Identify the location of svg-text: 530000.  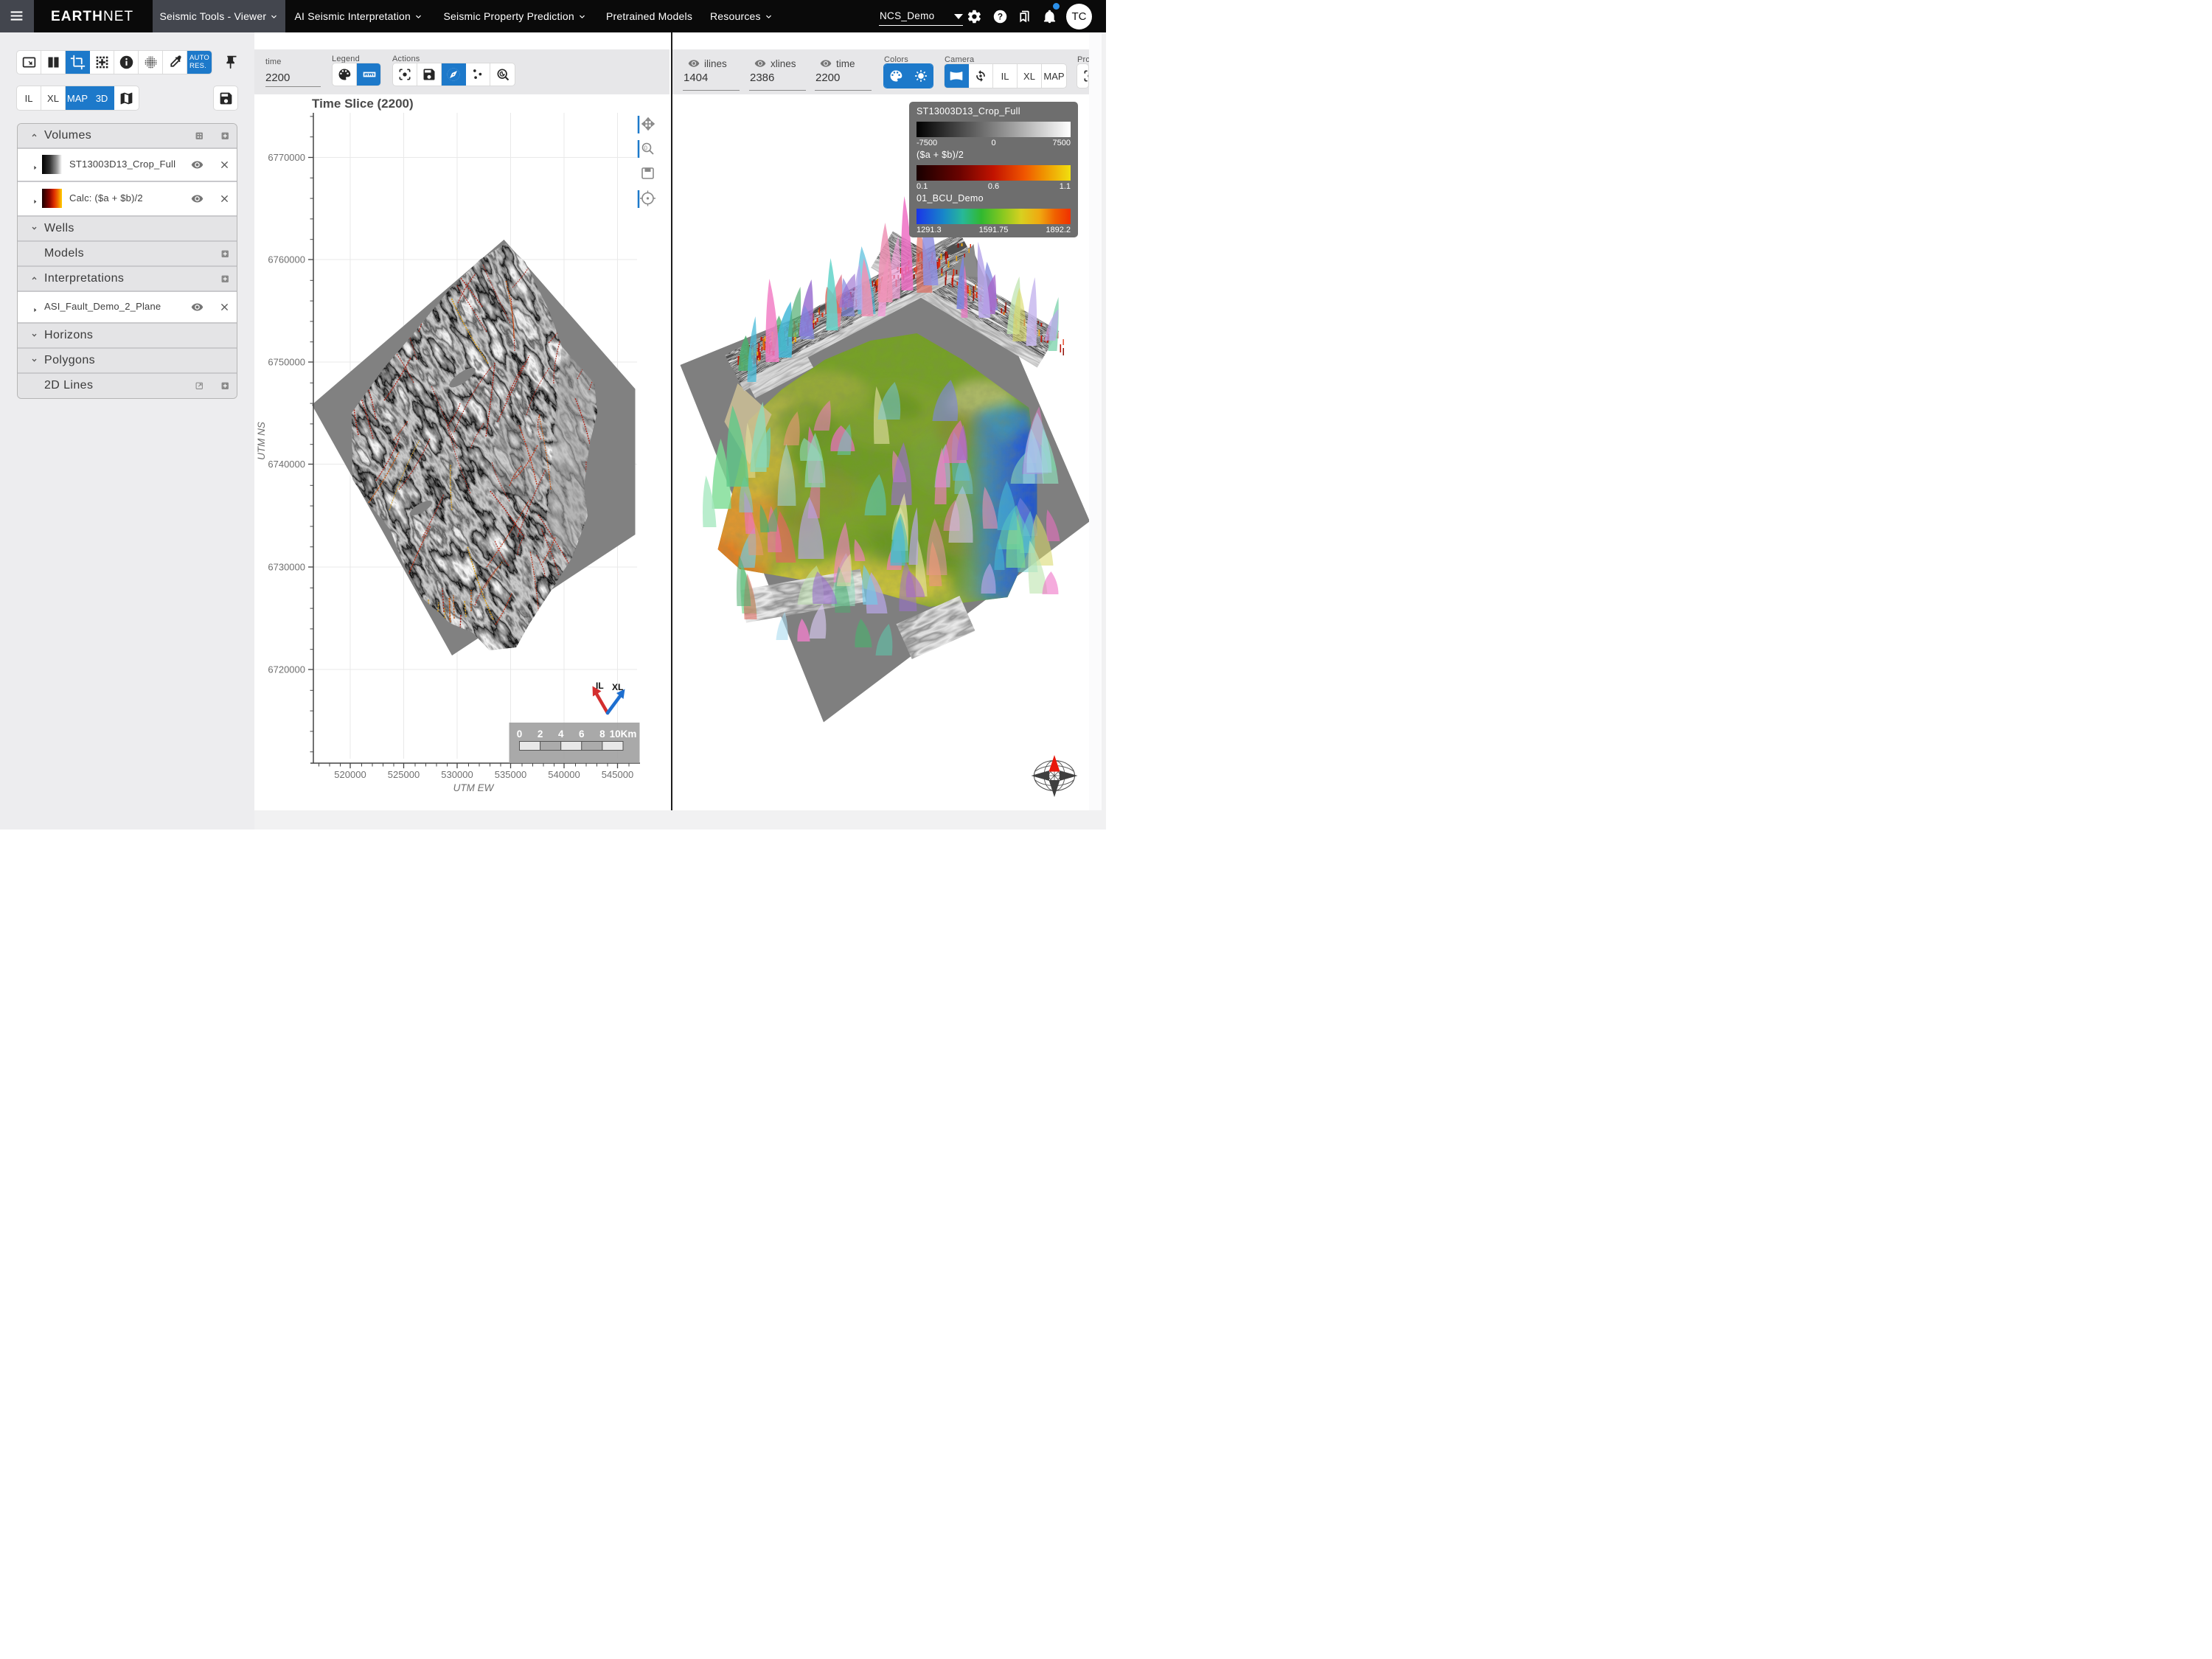
(457, 774).